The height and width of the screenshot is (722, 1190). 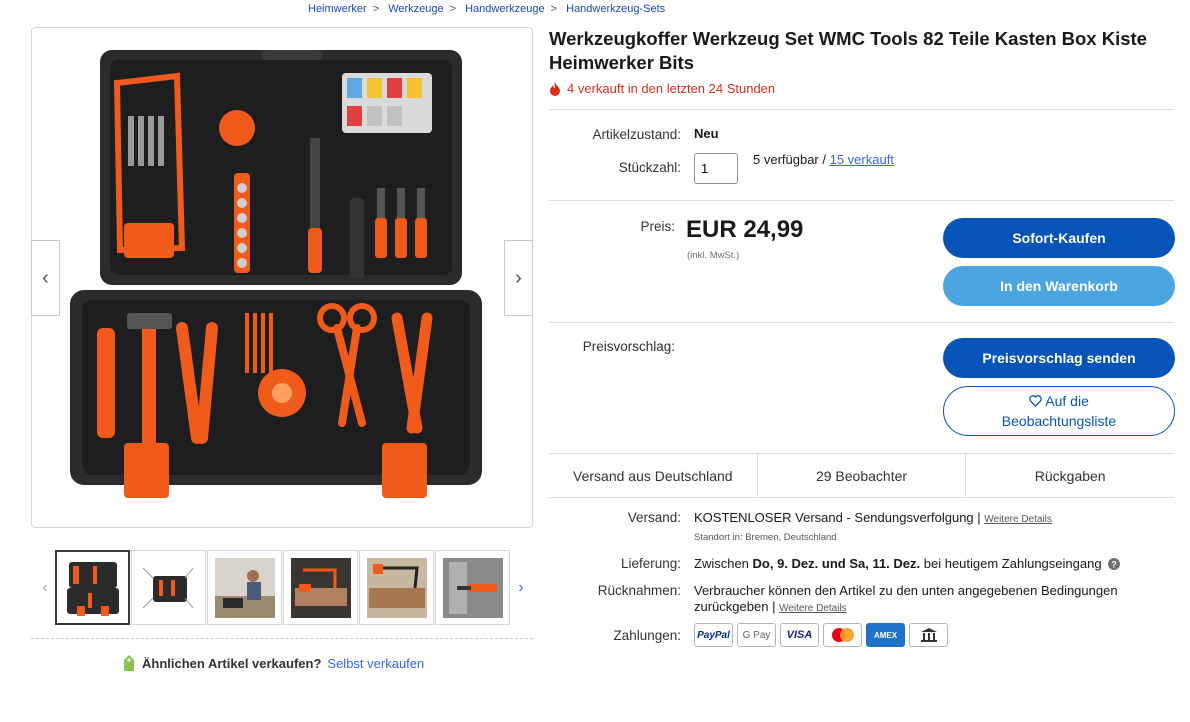 I want to click on delivery-prefix: Zwischen, so click(x=723, y=563).